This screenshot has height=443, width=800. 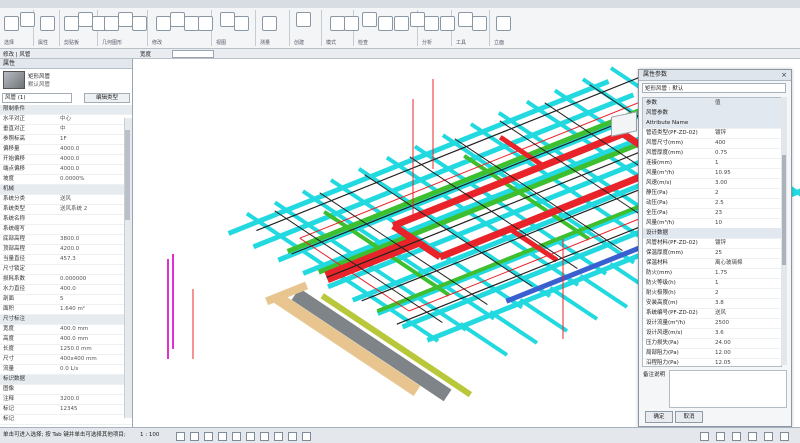 I want to click on property-value: 3800.0, so click(x=88, y=239).